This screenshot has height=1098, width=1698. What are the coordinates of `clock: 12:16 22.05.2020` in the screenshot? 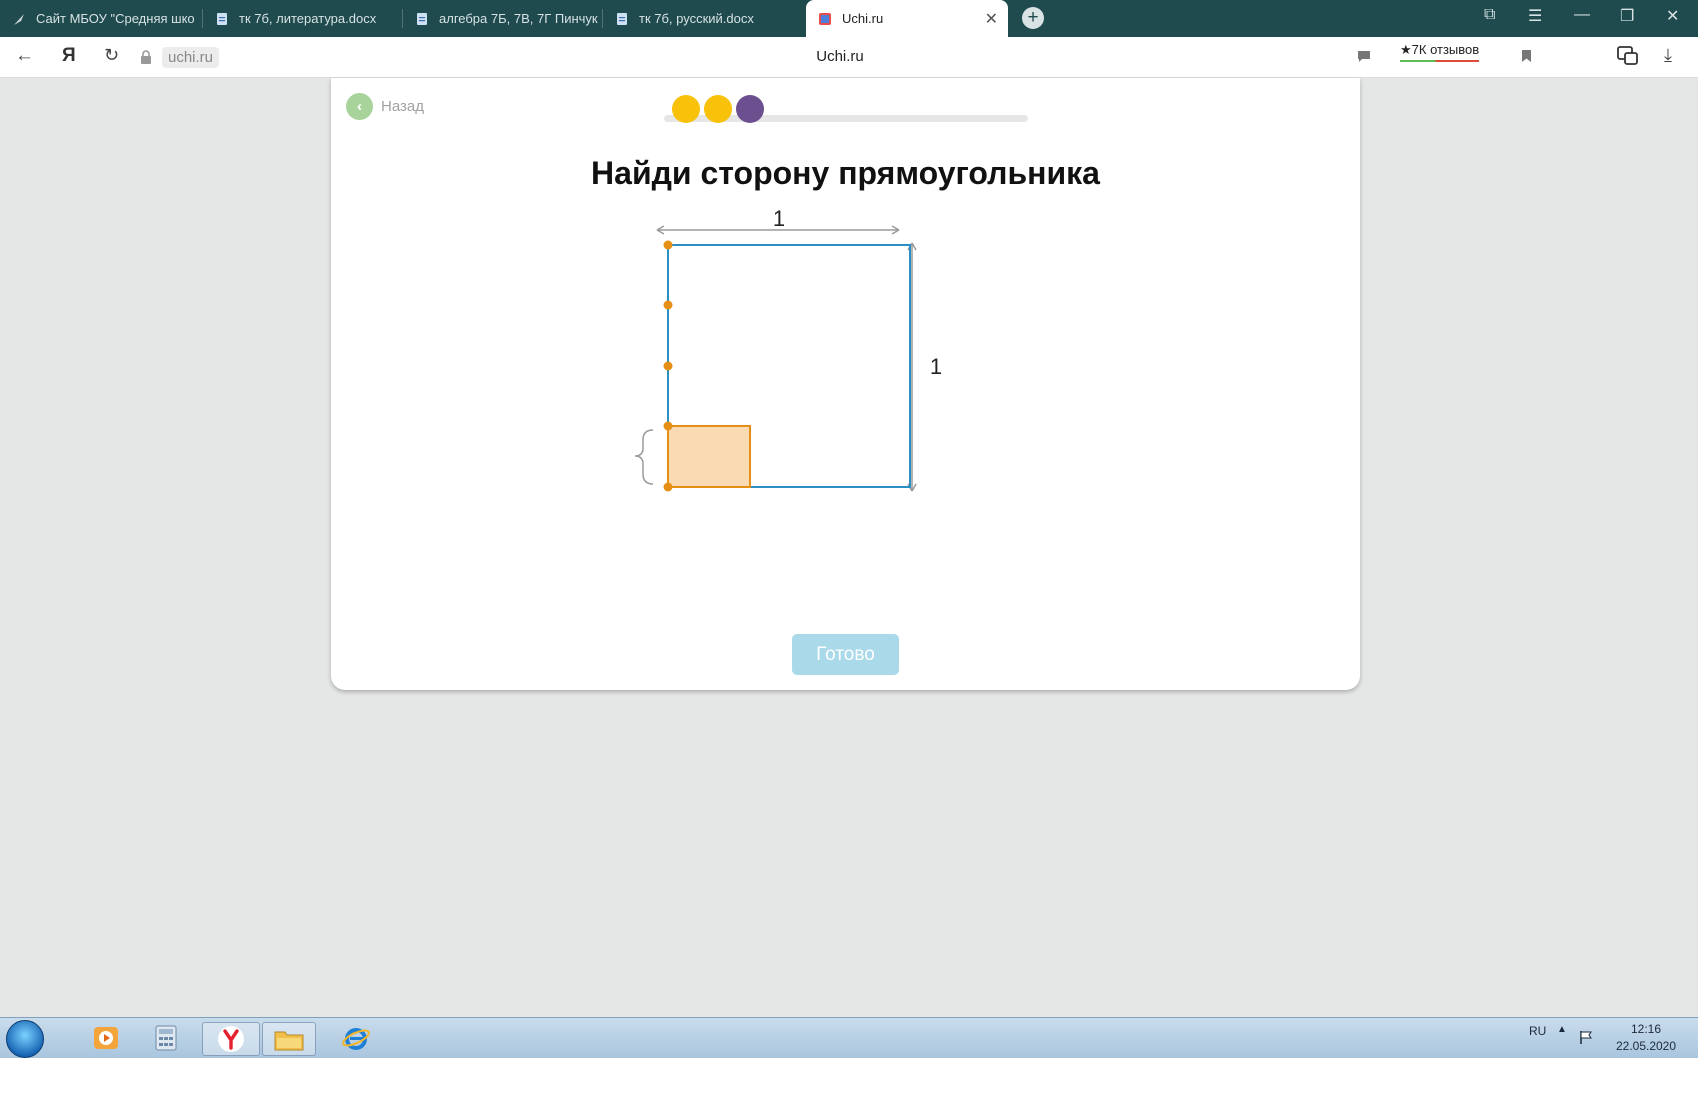 It's located at (1646, 1038).